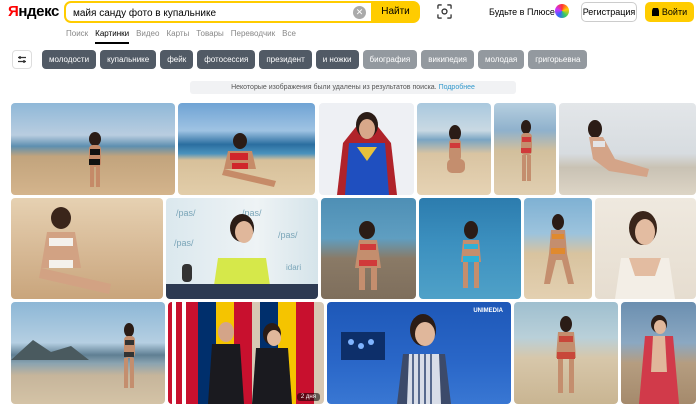  I want to click on clear-icon: ✕, so click(359, 12).